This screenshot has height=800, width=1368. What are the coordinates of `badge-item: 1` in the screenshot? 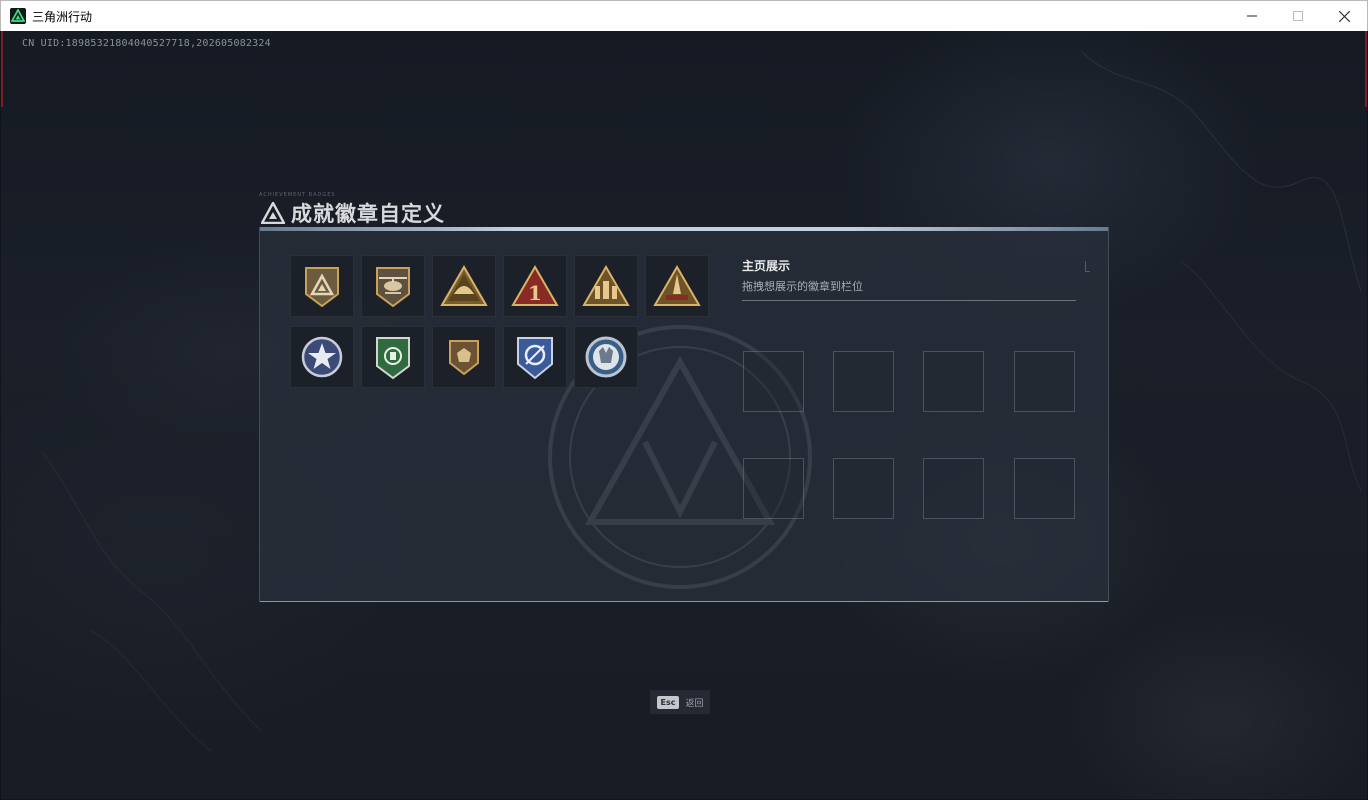 It's located at (535, 286).